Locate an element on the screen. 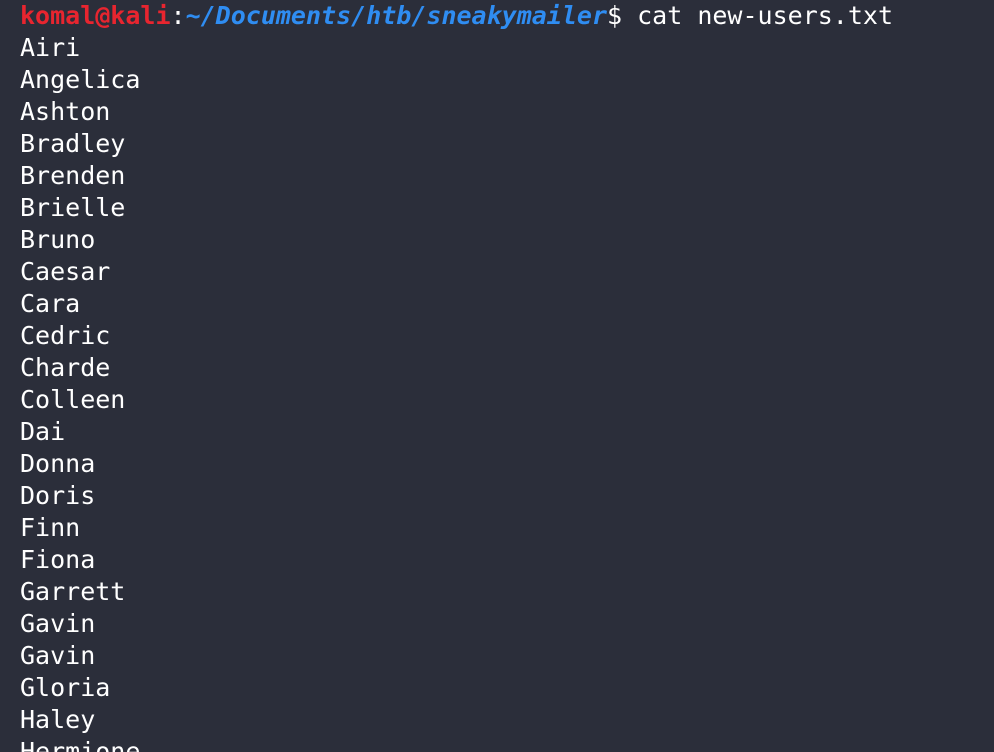 This screenshot has height=752, width=994. output-line: Haley is located at coordinates (58, 719).